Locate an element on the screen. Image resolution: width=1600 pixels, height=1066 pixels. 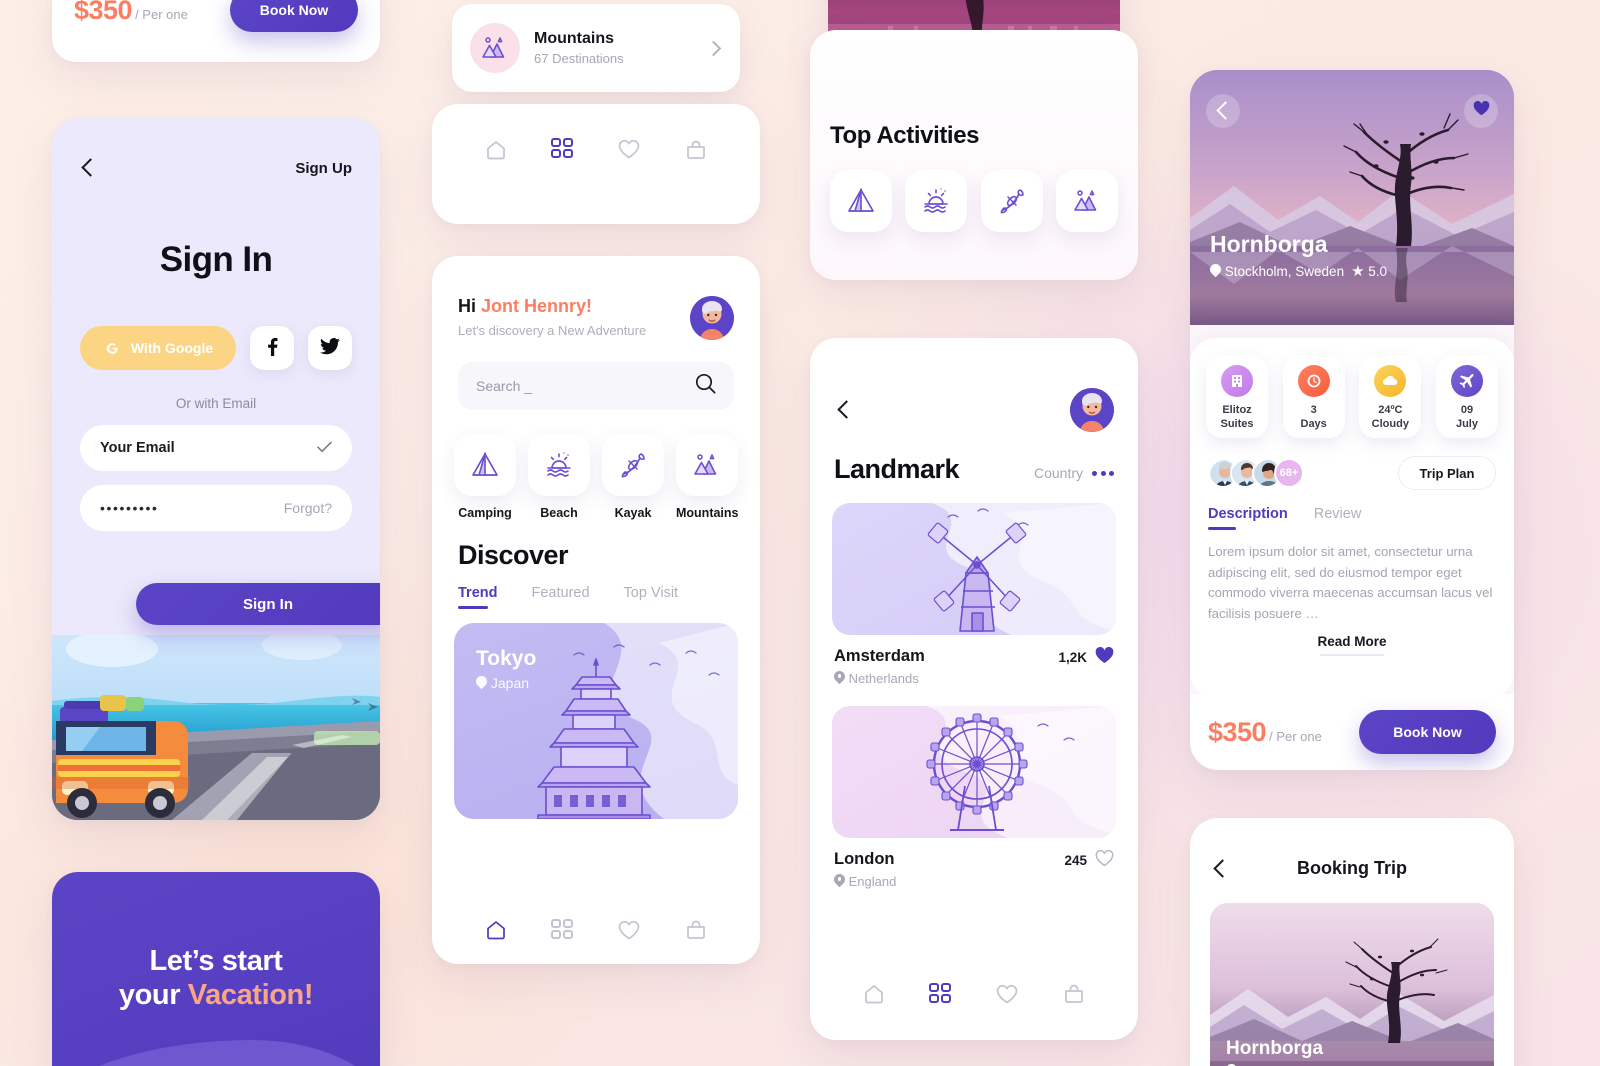
search-placeholder: Search _ is located at coordinates (504, 386).